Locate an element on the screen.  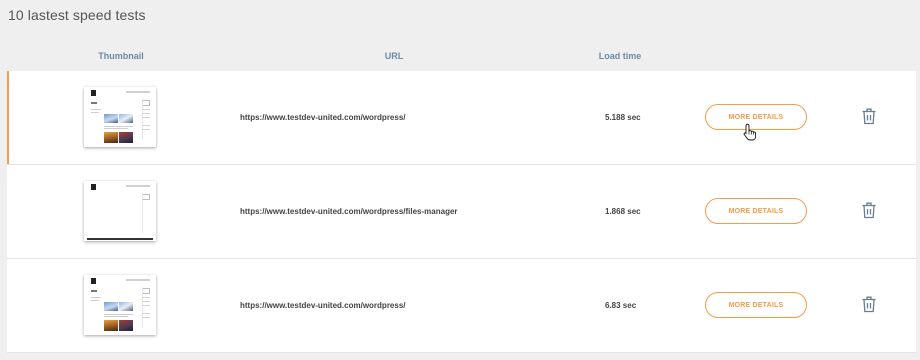
load-time-value: 6.83 sec is located at coordinates (621, 305).